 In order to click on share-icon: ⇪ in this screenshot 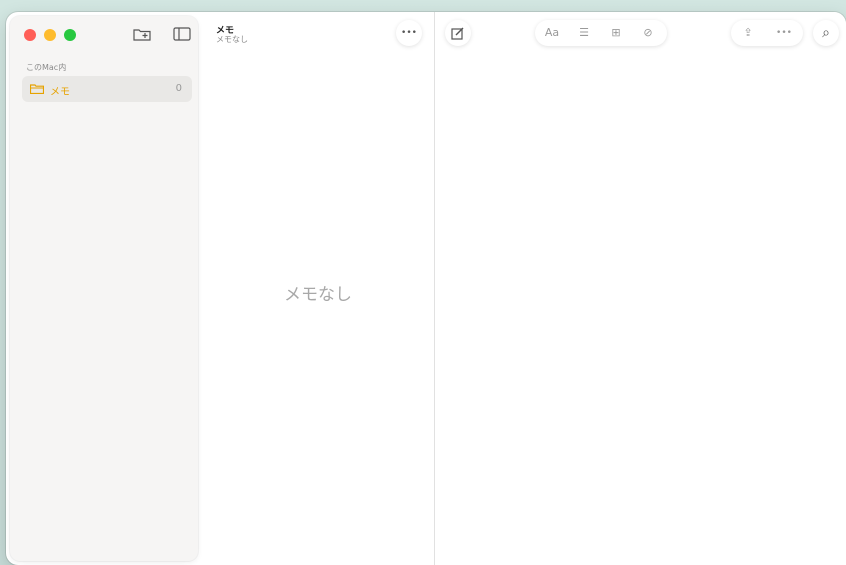, I will do `click(748, 33)`.